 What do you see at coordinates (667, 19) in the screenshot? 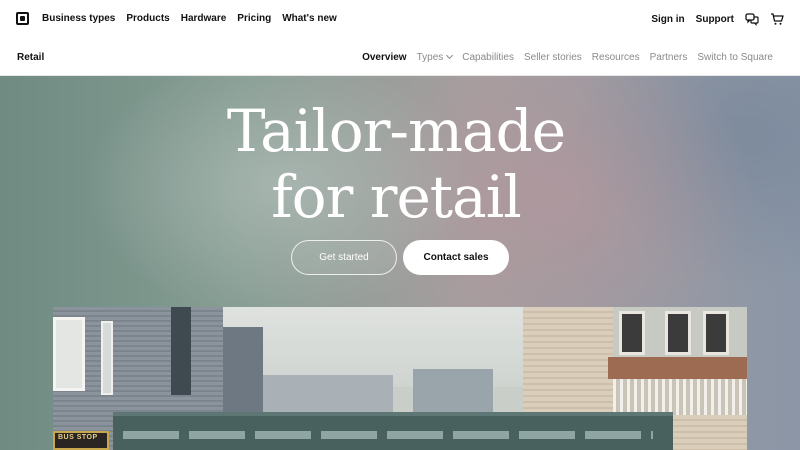
I see `sign-in-link: Sign in` at bounding box center [667, 19].